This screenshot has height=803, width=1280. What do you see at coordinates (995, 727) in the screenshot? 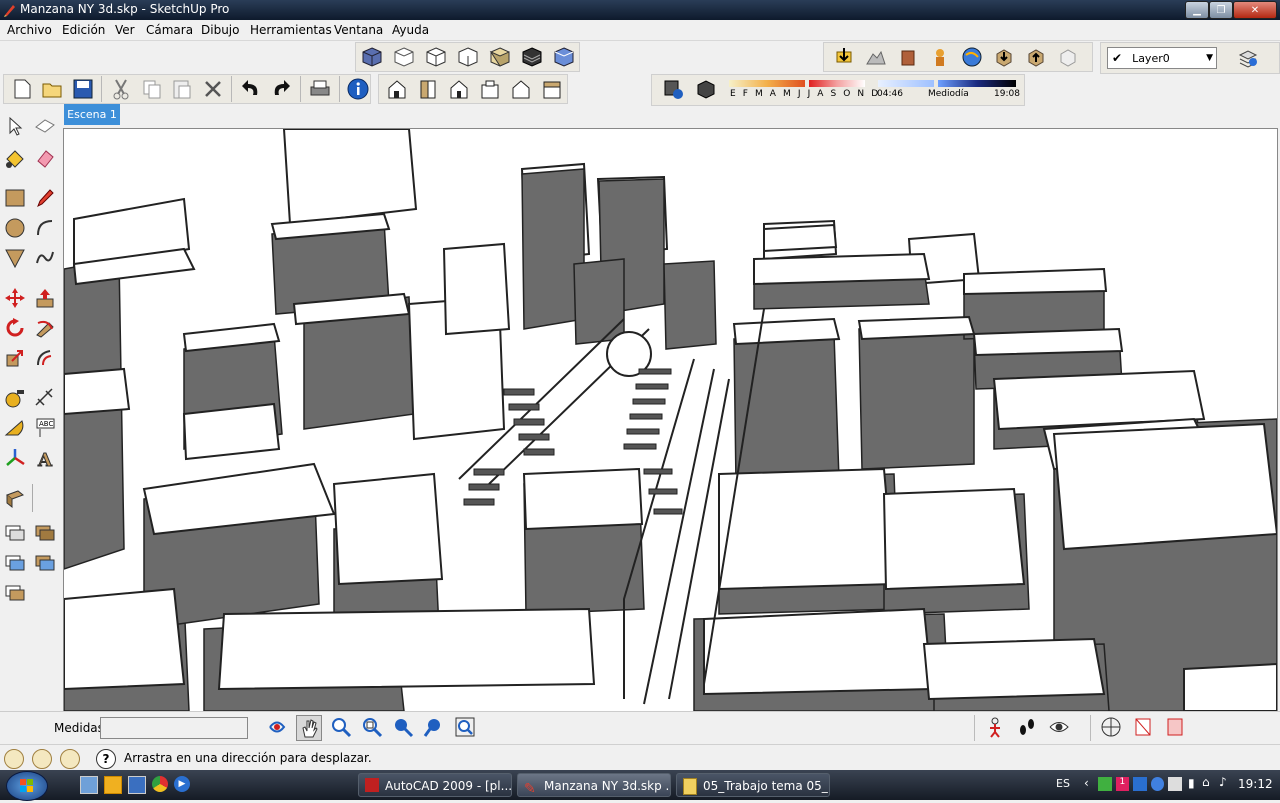
I see `position-camera-icon` at bounding box center [995, 727].